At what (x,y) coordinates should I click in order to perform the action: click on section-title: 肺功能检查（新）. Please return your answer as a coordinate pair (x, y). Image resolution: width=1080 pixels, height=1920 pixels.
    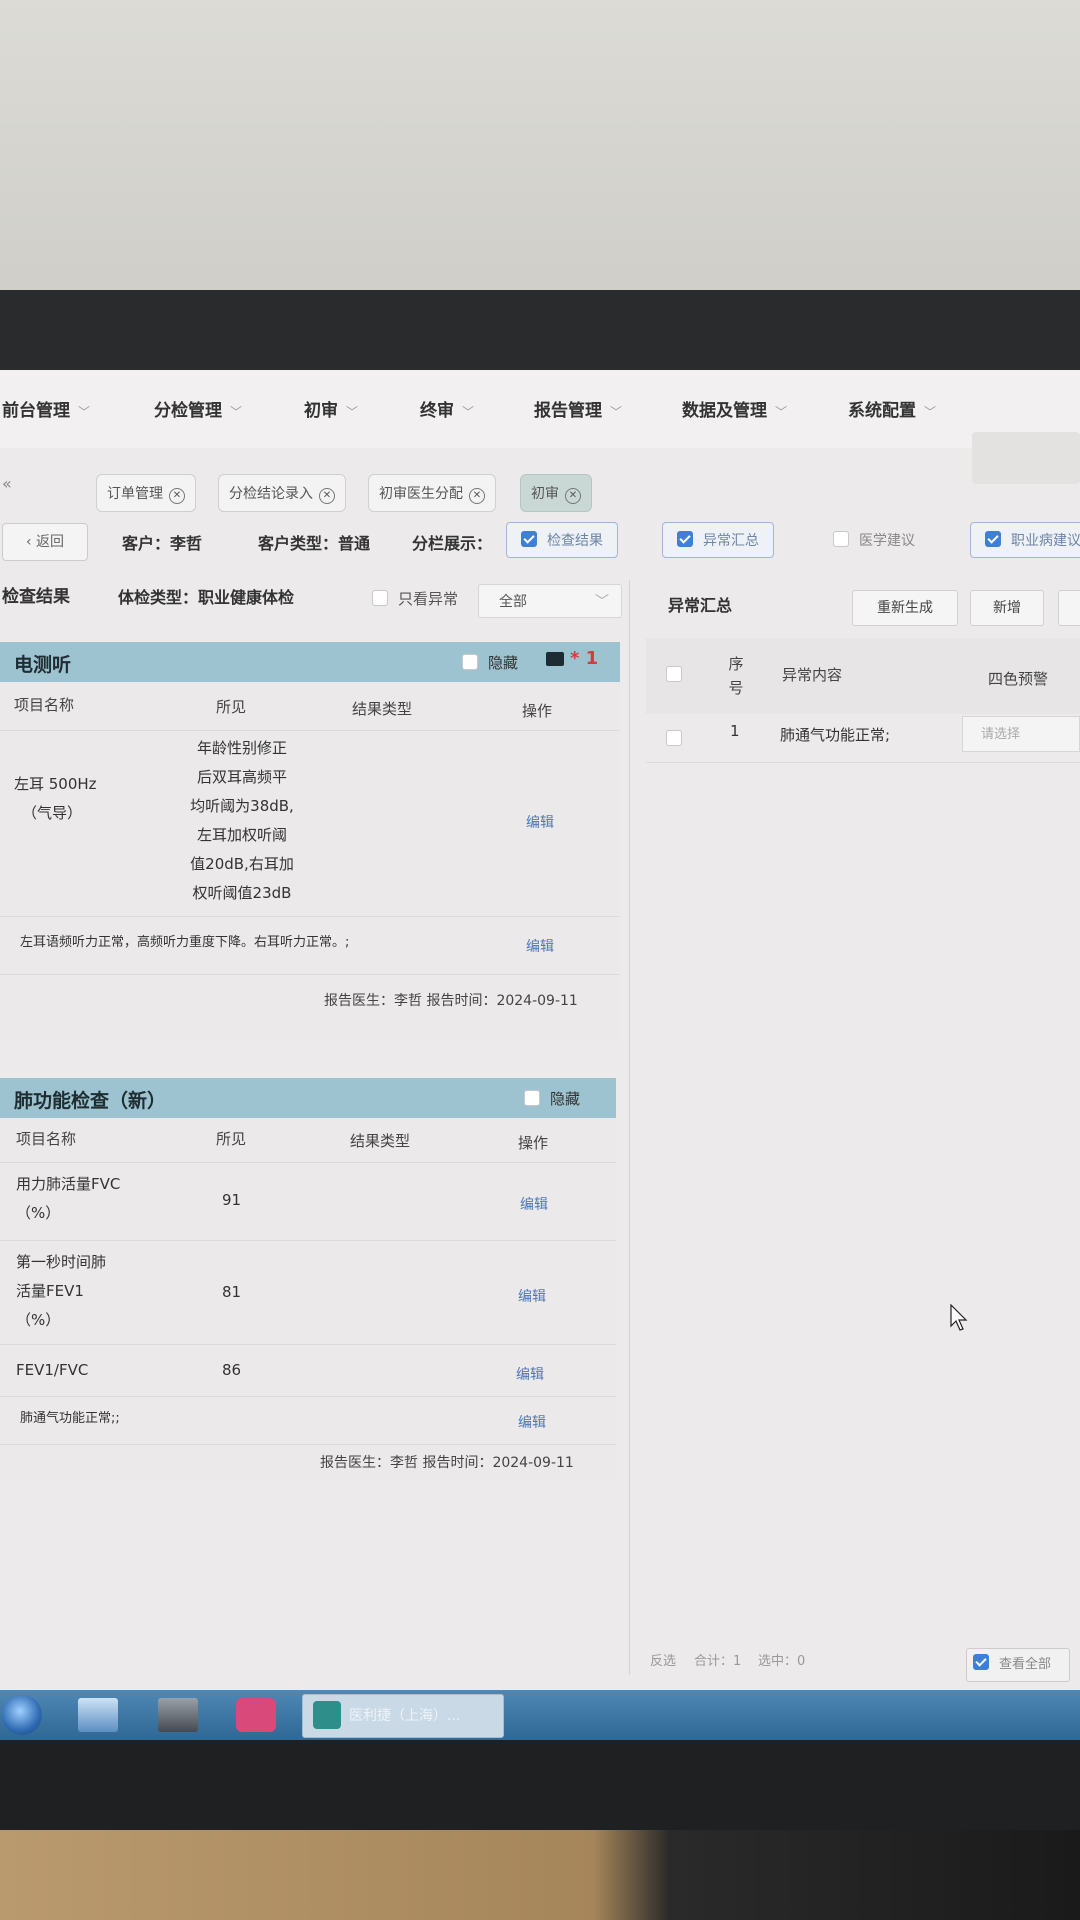
    Looking at the image, I should click on (90, 1101).